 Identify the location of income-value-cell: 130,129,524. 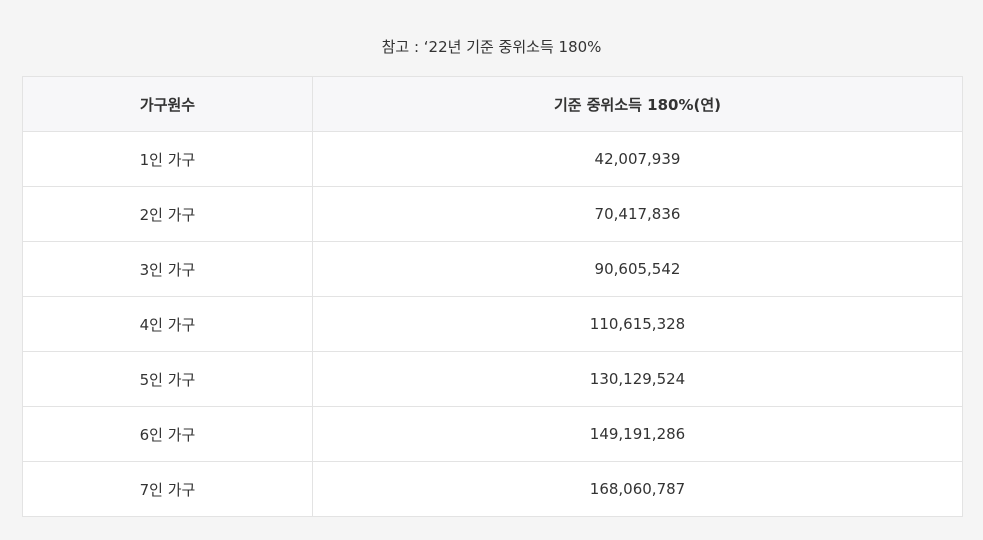
(637, 379).